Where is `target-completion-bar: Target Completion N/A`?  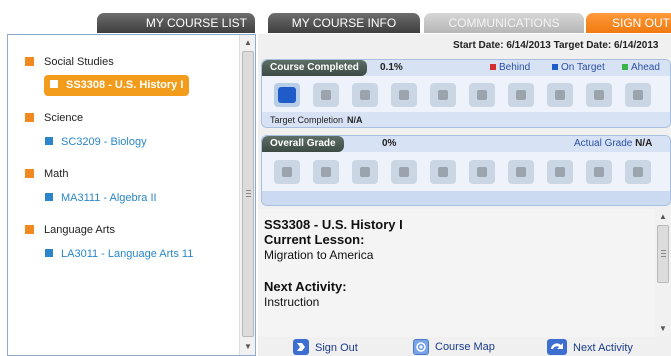 target-completion-bar: Target Completion N/A is located at coordinates (466, 119).